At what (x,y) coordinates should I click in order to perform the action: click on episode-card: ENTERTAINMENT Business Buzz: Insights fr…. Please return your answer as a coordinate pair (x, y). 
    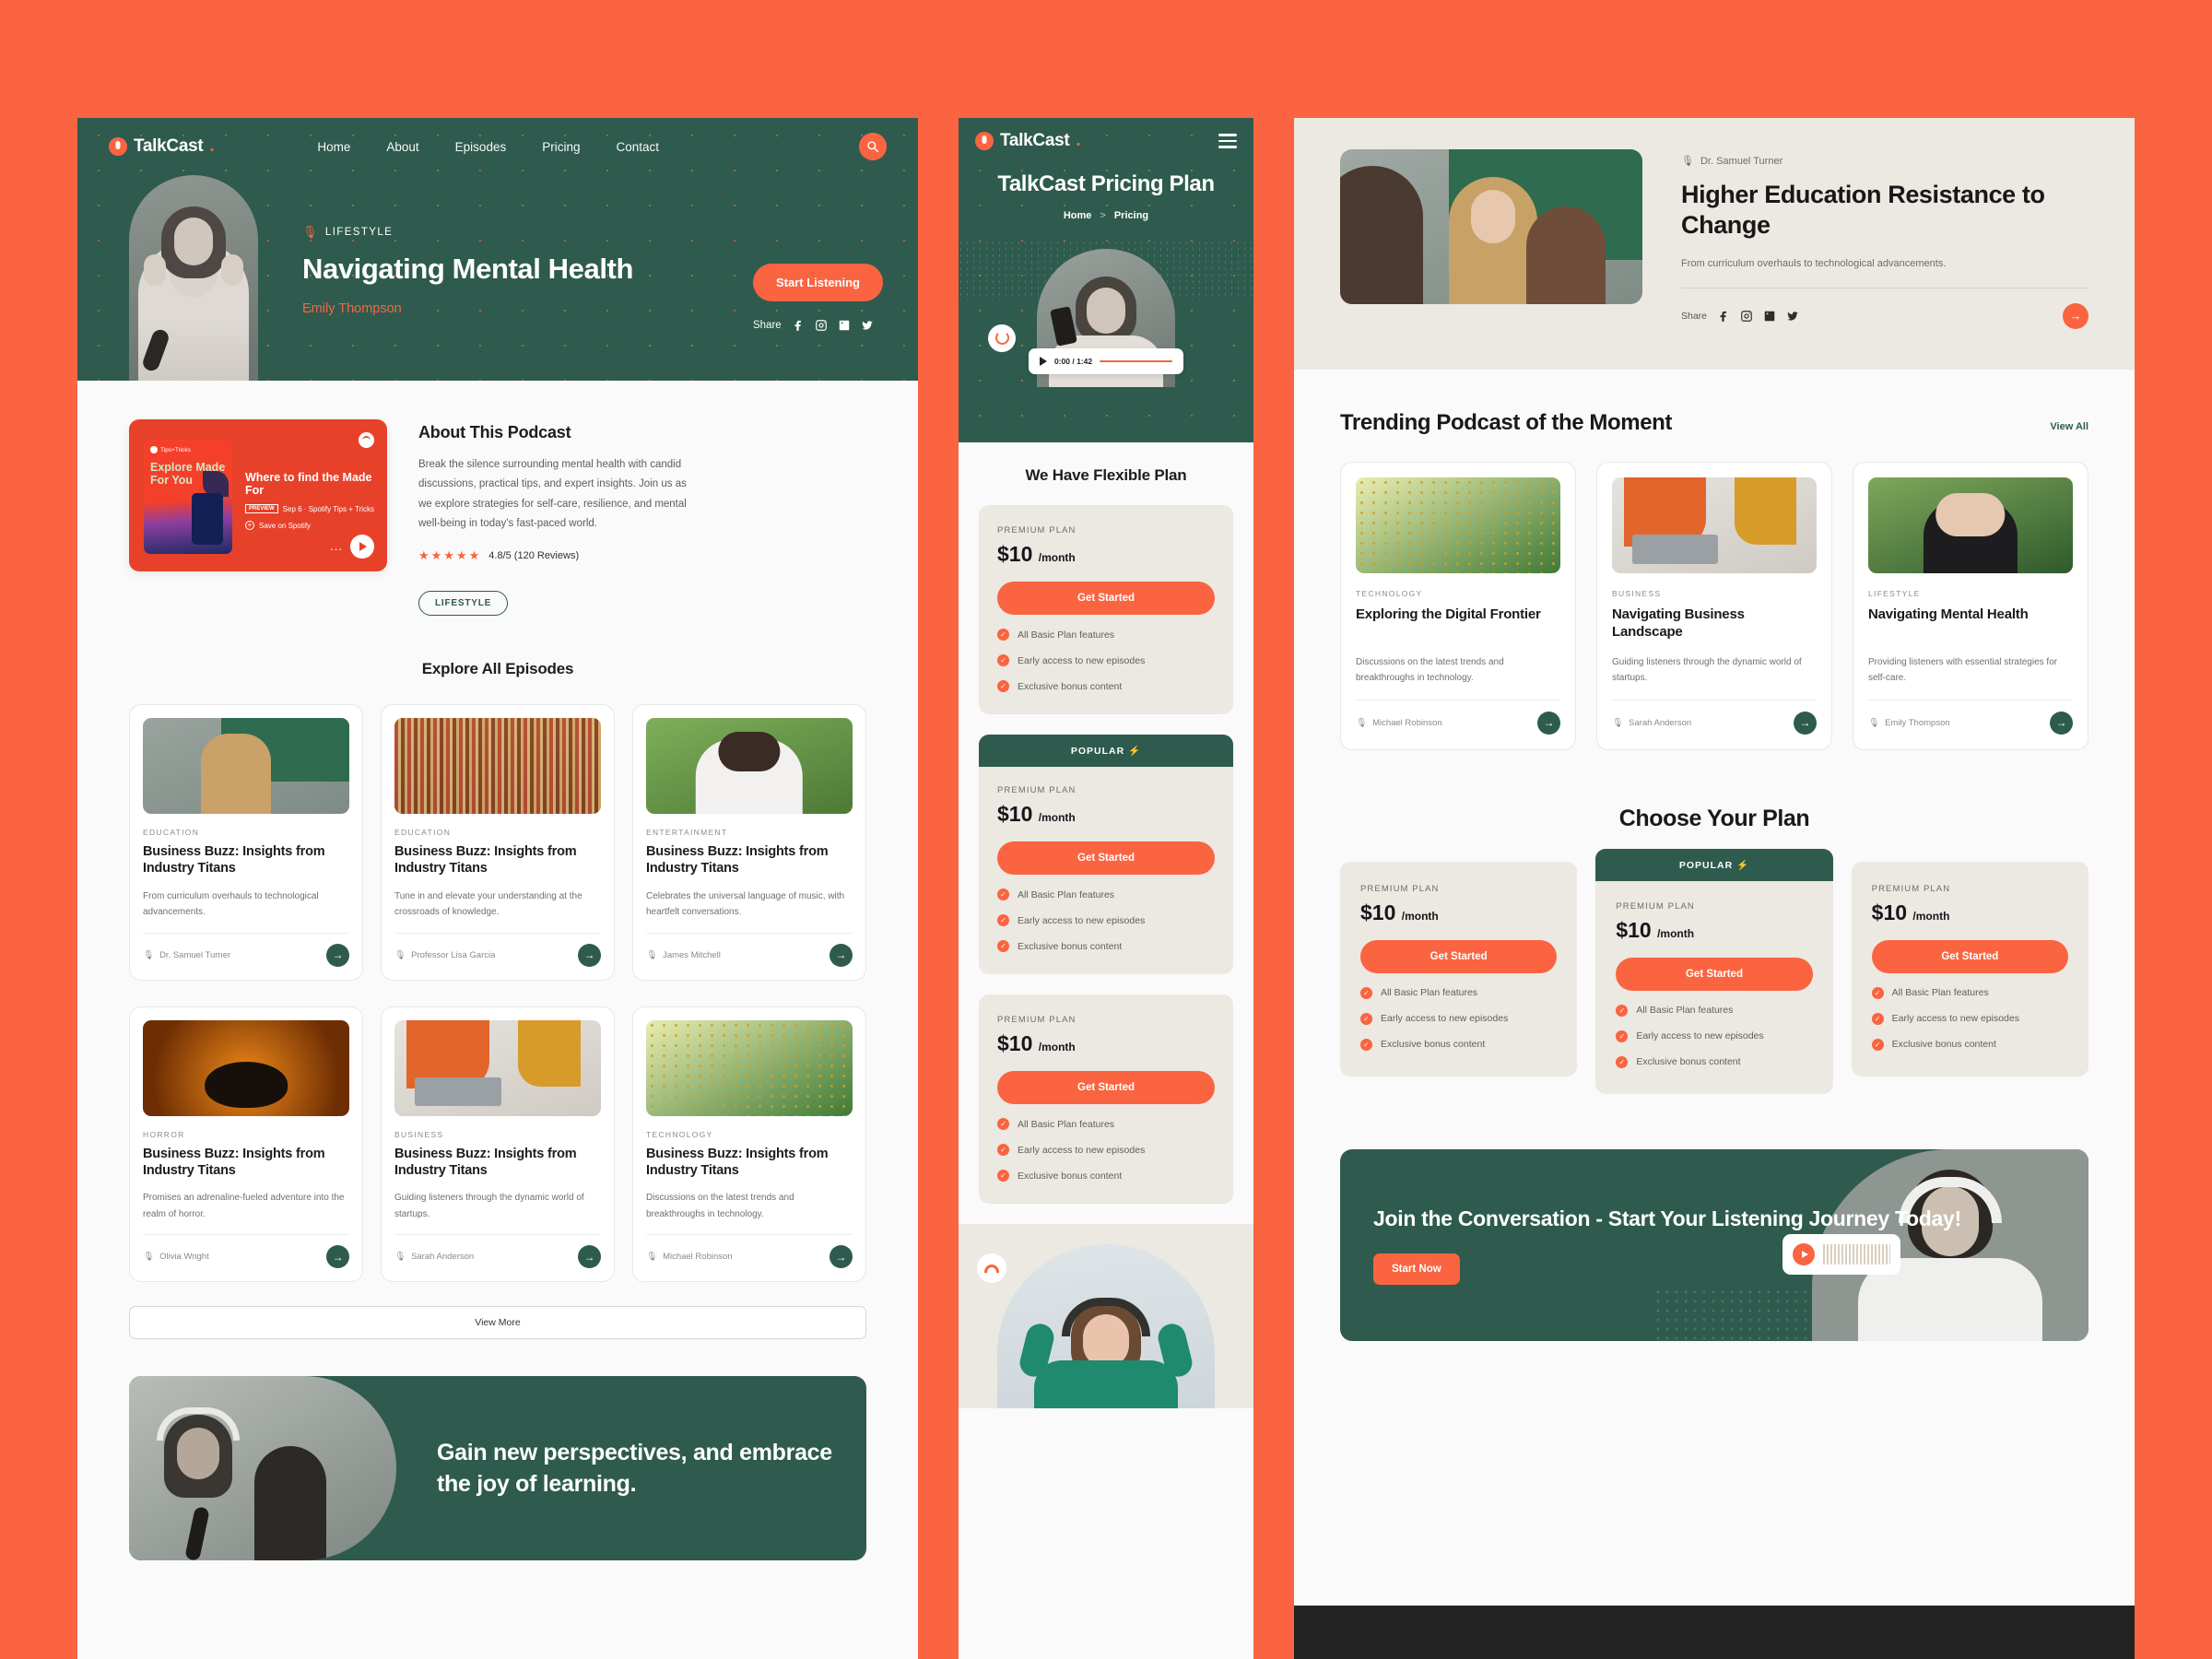
    Looking at the image, I should click on (749, 842).